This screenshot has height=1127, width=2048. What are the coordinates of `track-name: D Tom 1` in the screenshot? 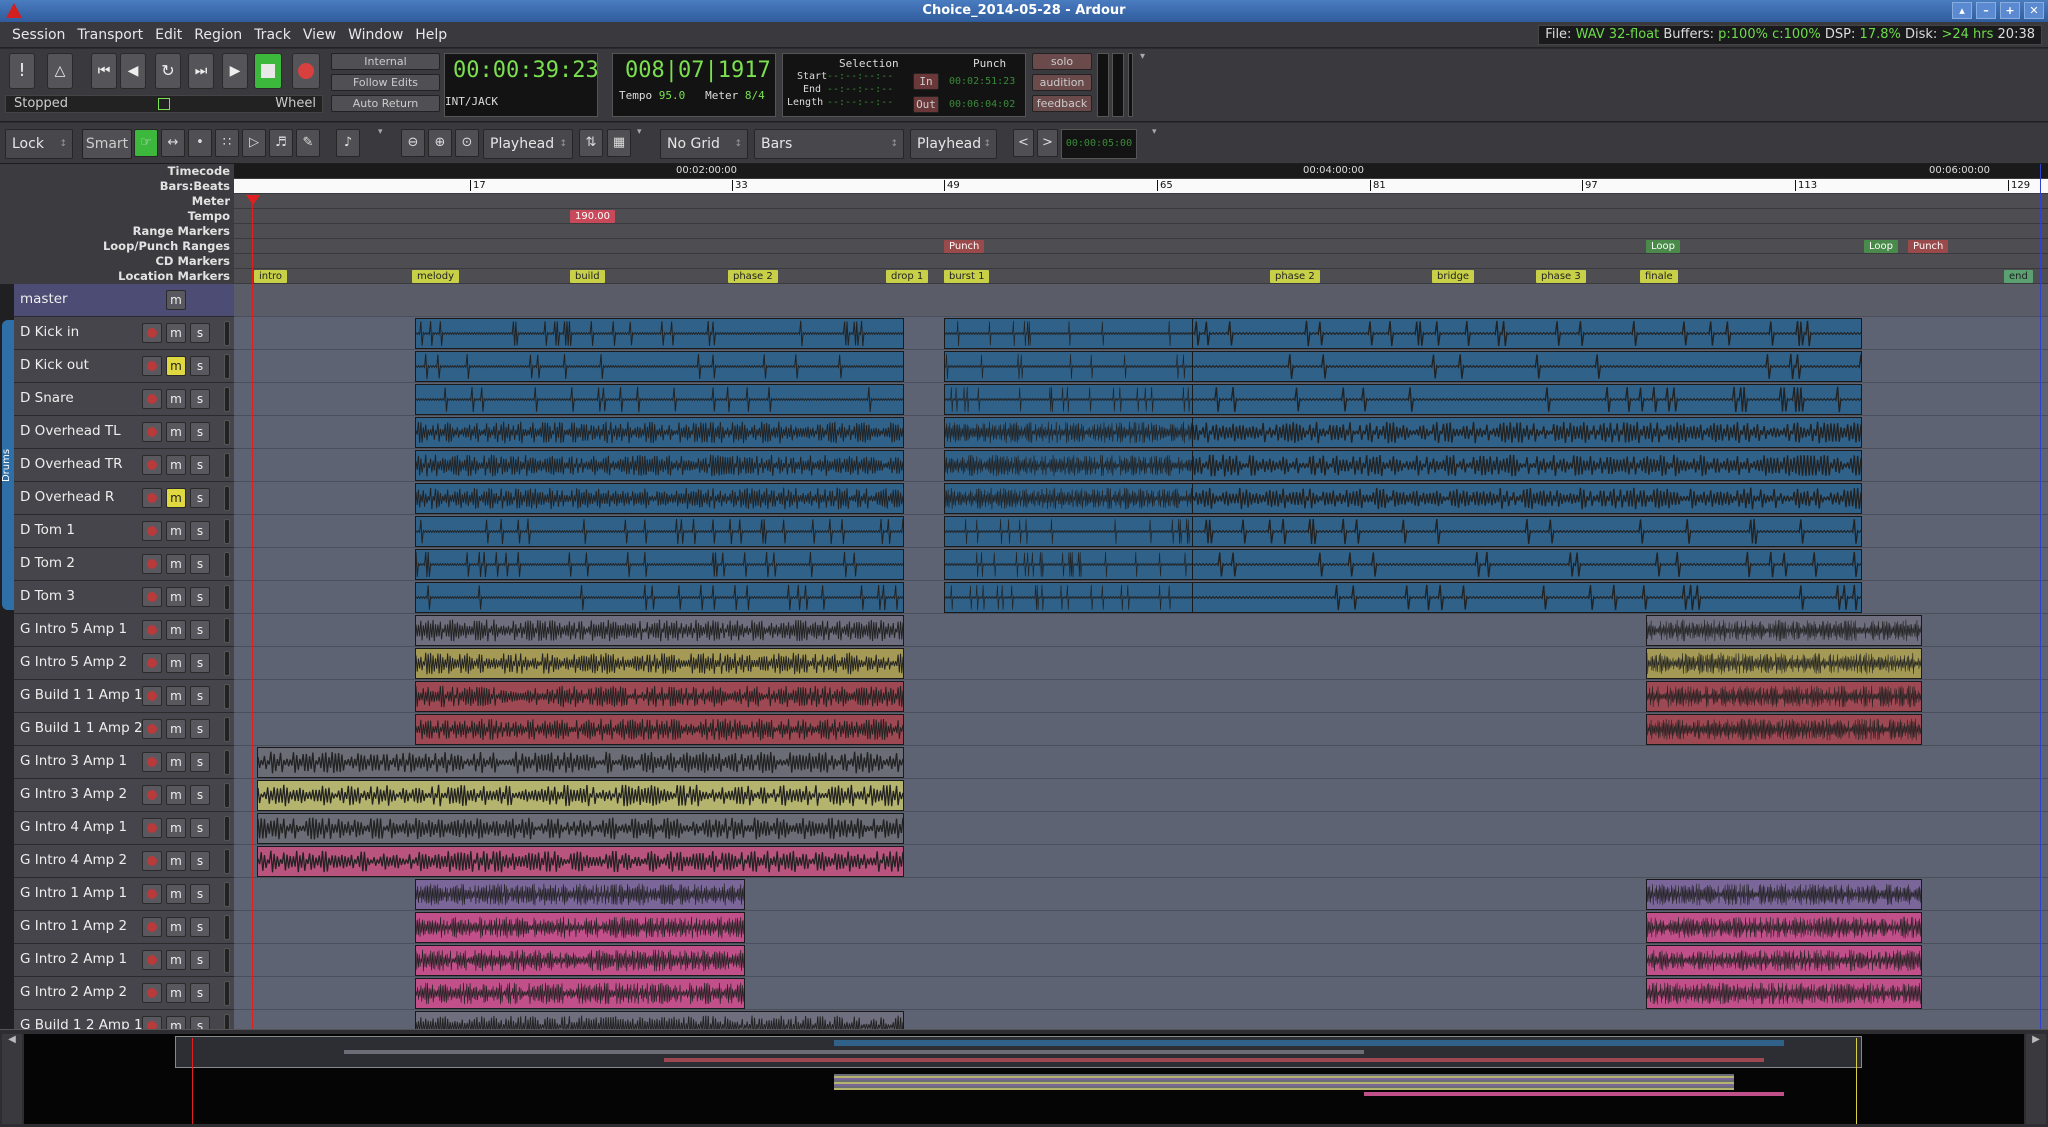 It's located at (47, 530).